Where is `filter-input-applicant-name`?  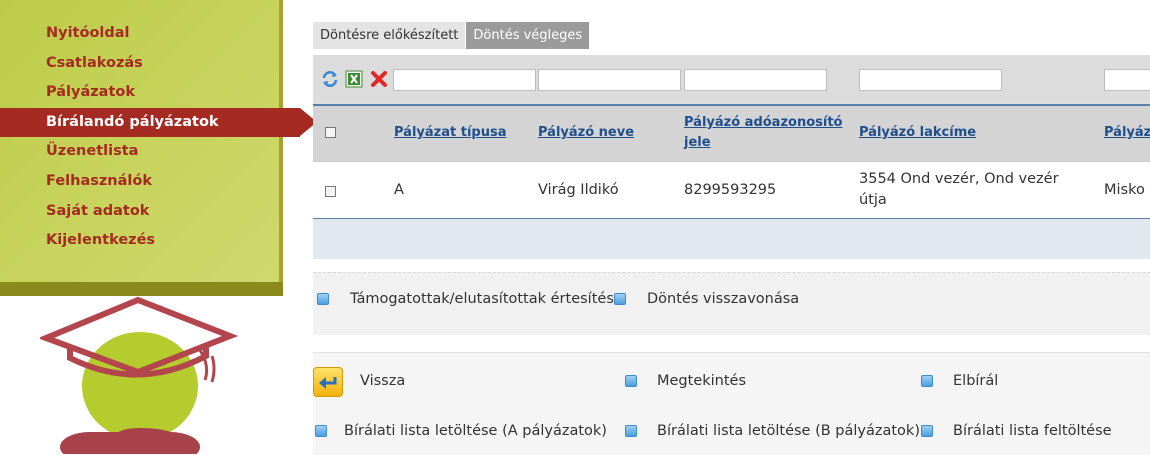 filter-input-applicant-name is located at coordinates (609, 80).